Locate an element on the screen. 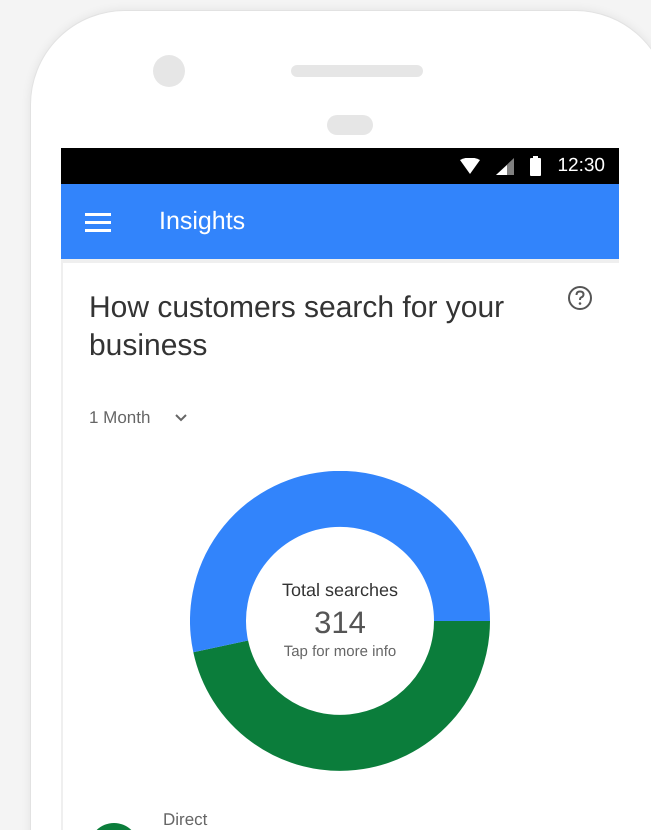 The height and width of the screenshot is (830, 651). help-icon is located at coordinates (580, 298).